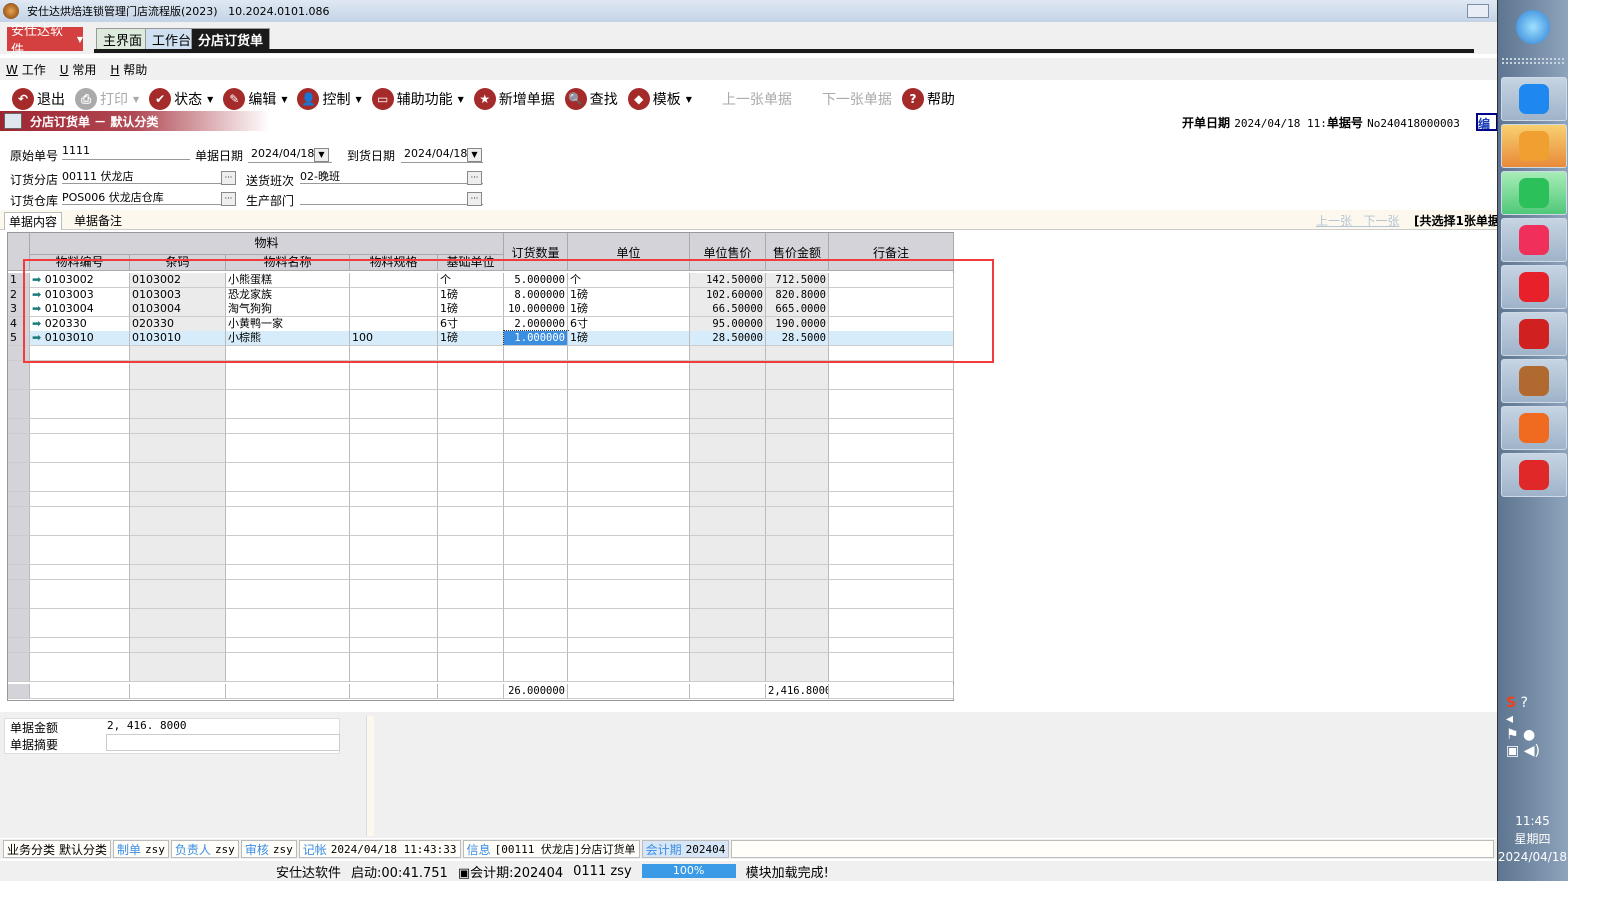  What do you see at coordinates (1533, 27) in the screenshot?
I see `start-orb-icon` at bounding box center [1533, 27].